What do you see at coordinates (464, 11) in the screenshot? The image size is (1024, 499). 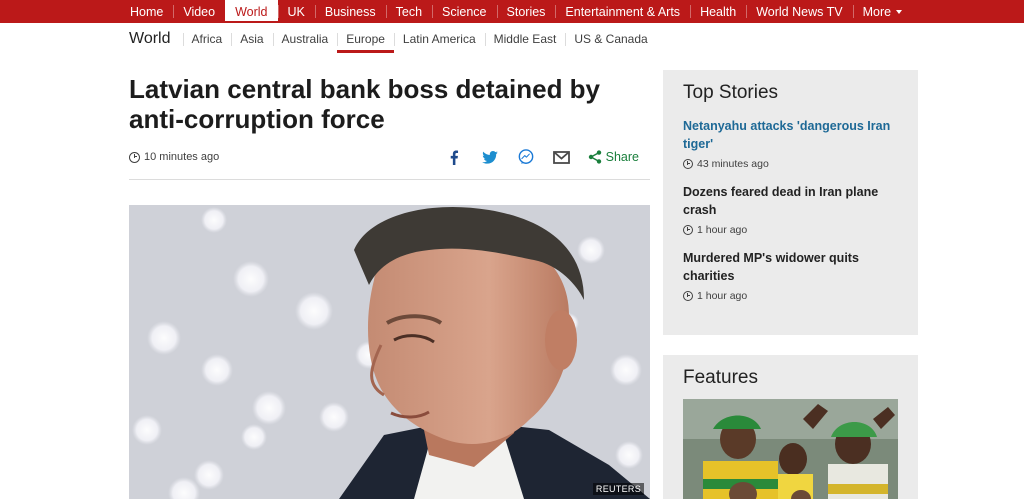 I see `nav-item-science: Science` at bounding box center [464, 11].